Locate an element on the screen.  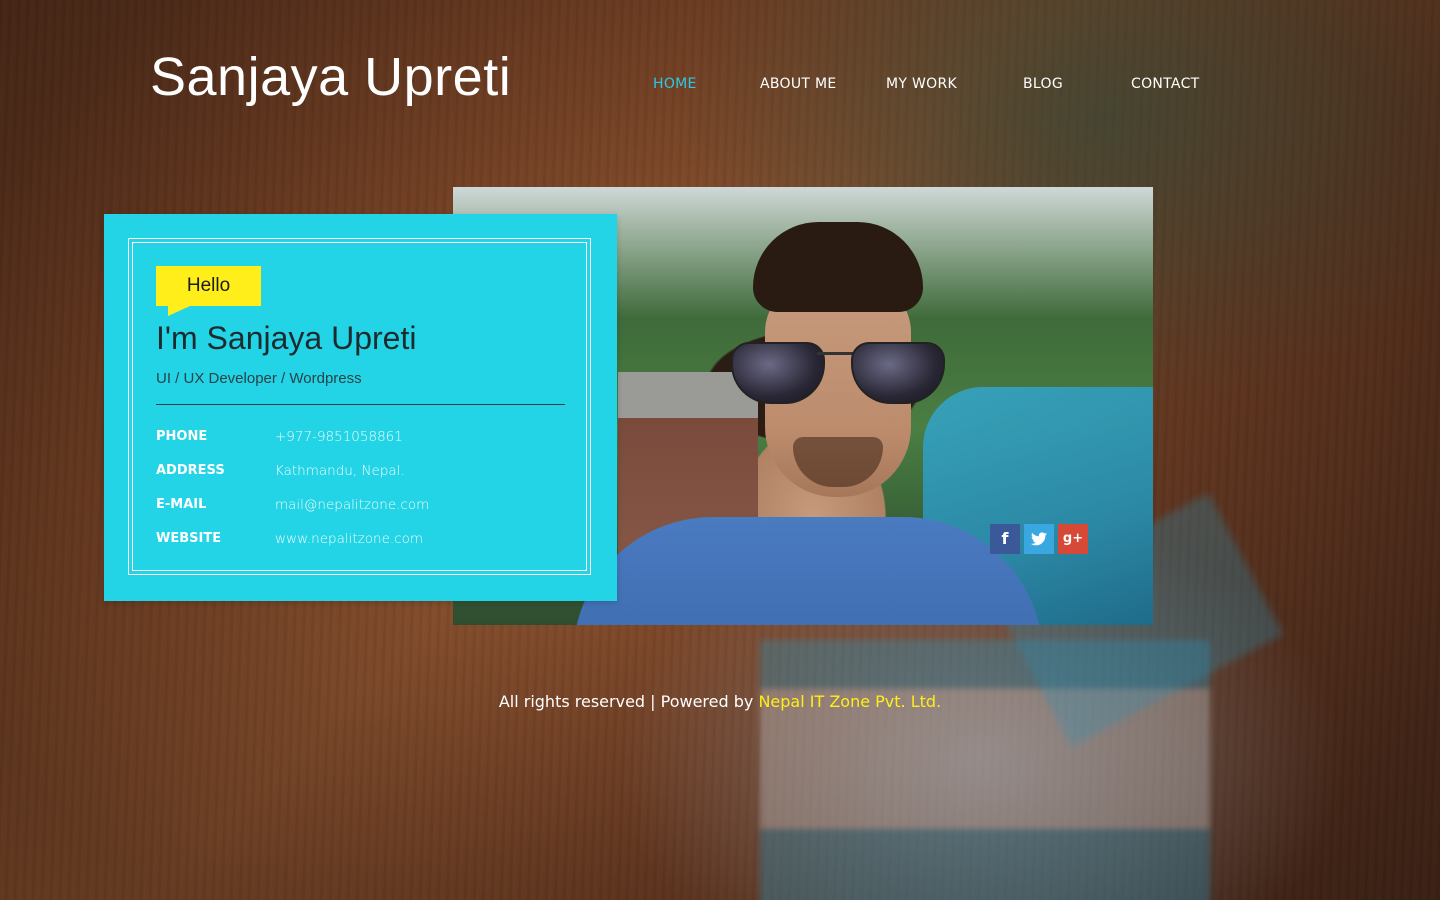
nav-contact: CONTACT is located at coordinates (1165, 84).